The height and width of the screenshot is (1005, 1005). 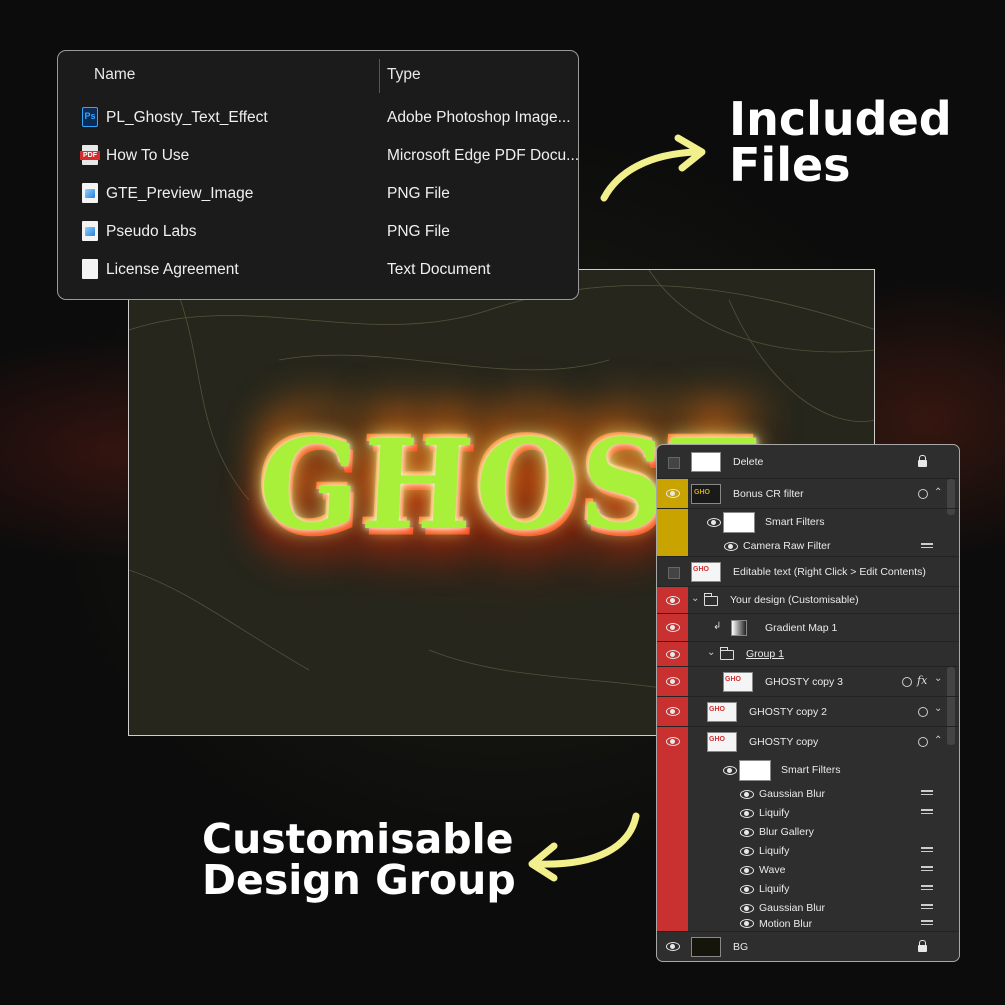 What do you see at coordinates (808, 832) in the screenshot?
I see `filter-row: Blur Gallery` at bounding box center [808, 832].